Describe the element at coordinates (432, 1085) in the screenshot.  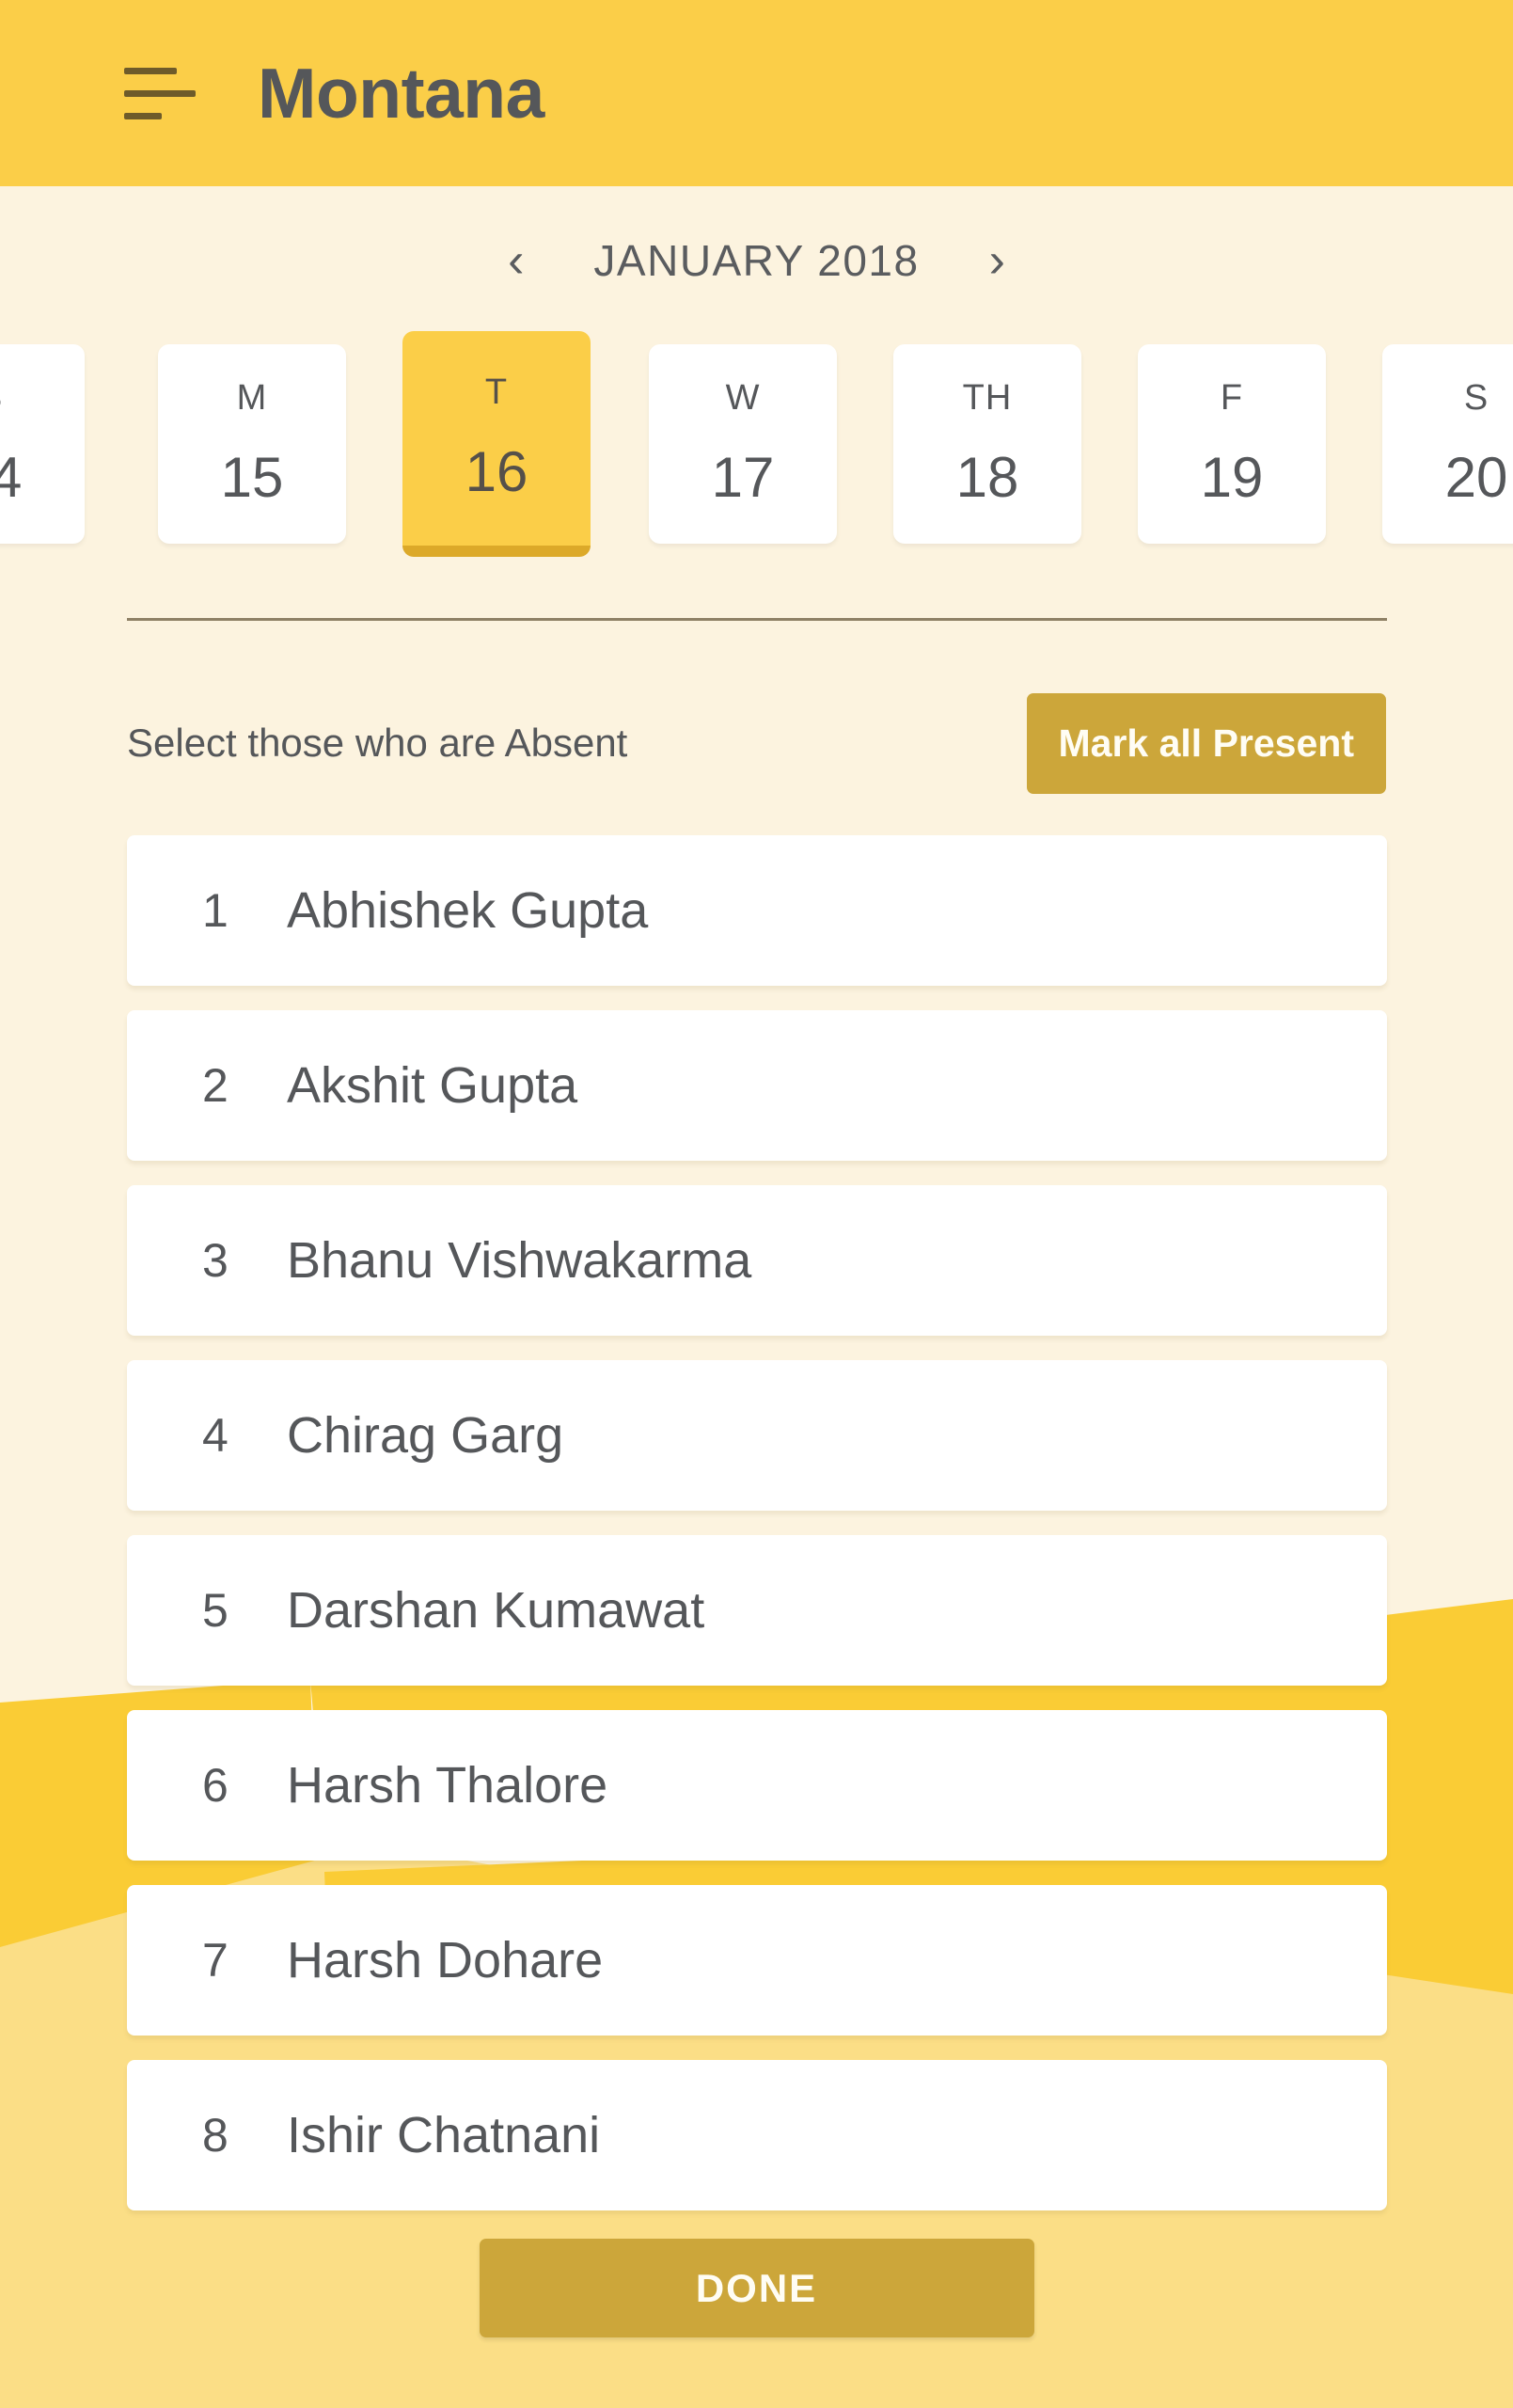
I see `student-name: Akshit Gupta` at that location.